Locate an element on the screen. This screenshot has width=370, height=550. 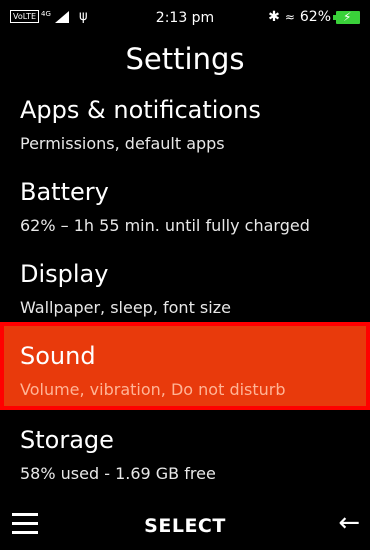
settings-item-title: Display is located at coordinates (64, 274).